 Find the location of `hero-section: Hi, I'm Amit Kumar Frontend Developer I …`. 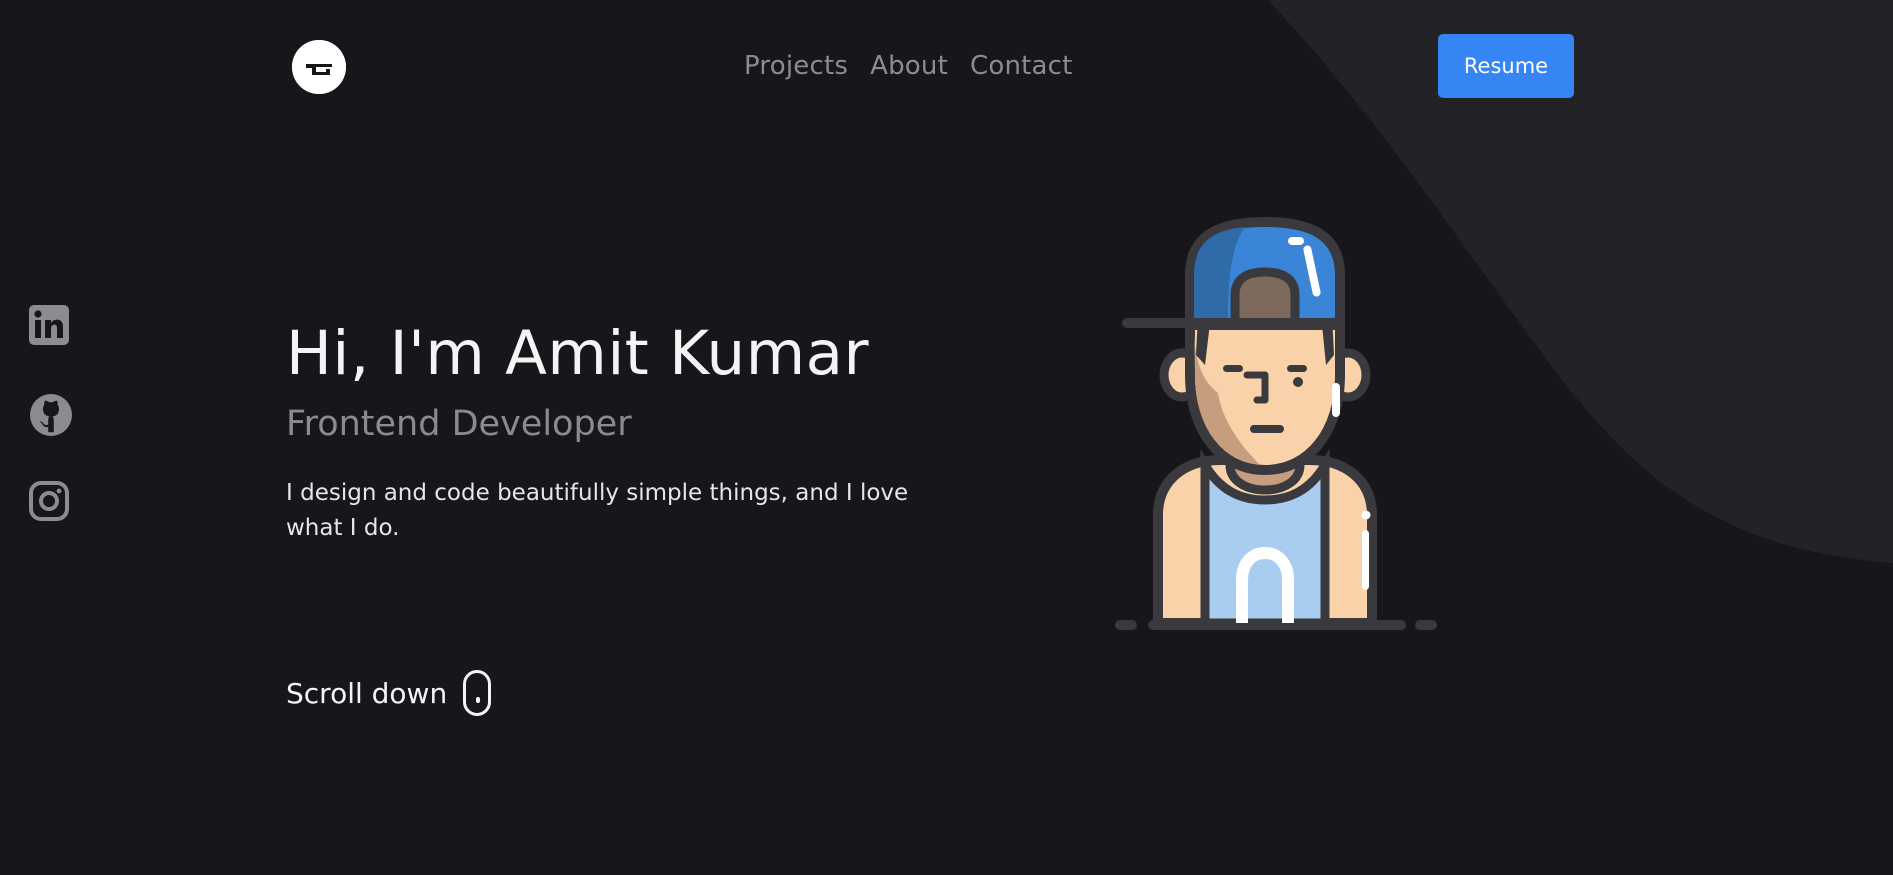

hero-section: Hi, I'm Amit Kumar Frontend Developer I … is located at coordinates (626, 432).